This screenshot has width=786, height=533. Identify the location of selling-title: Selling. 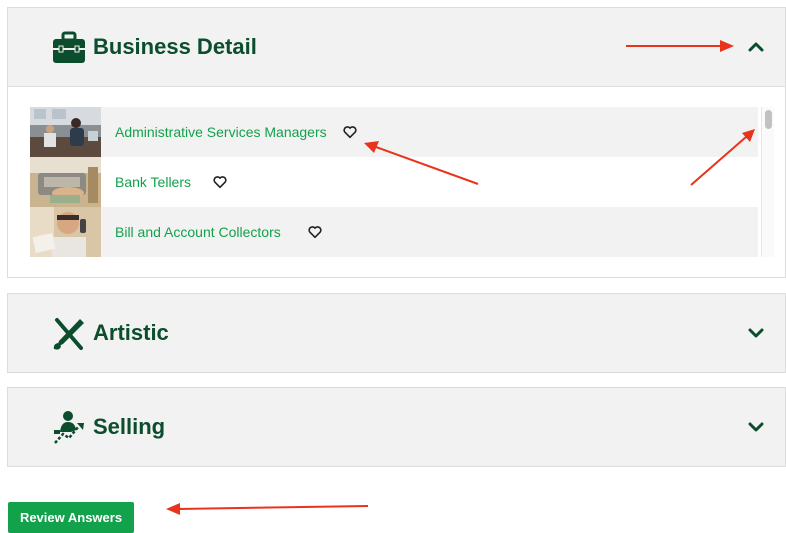
(129, 426).